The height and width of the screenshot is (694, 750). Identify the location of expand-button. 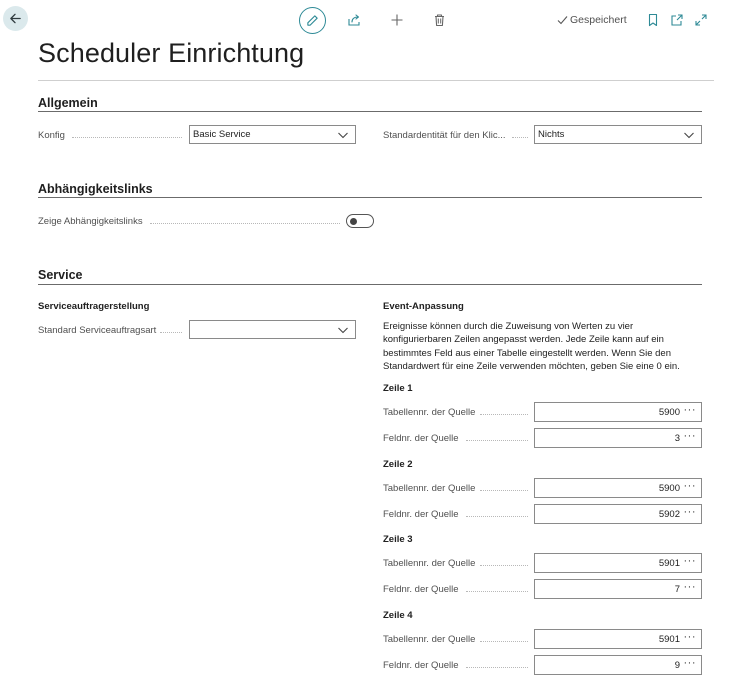
(701, 20).